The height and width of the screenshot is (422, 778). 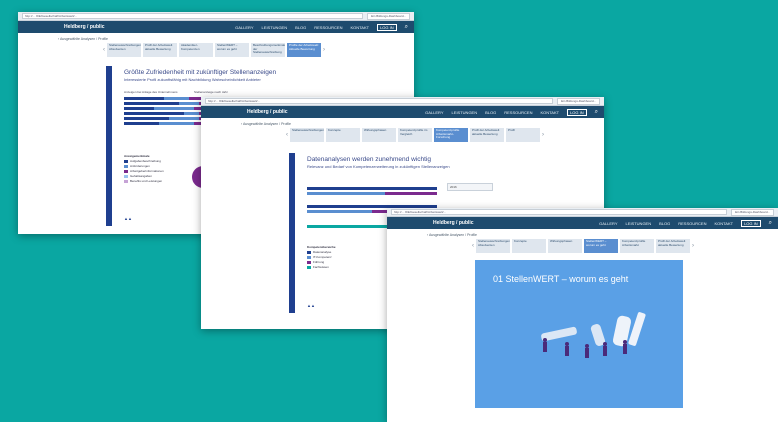 I want to click on legend-item: IT-Kompetenz, so click(x=321, y=257).